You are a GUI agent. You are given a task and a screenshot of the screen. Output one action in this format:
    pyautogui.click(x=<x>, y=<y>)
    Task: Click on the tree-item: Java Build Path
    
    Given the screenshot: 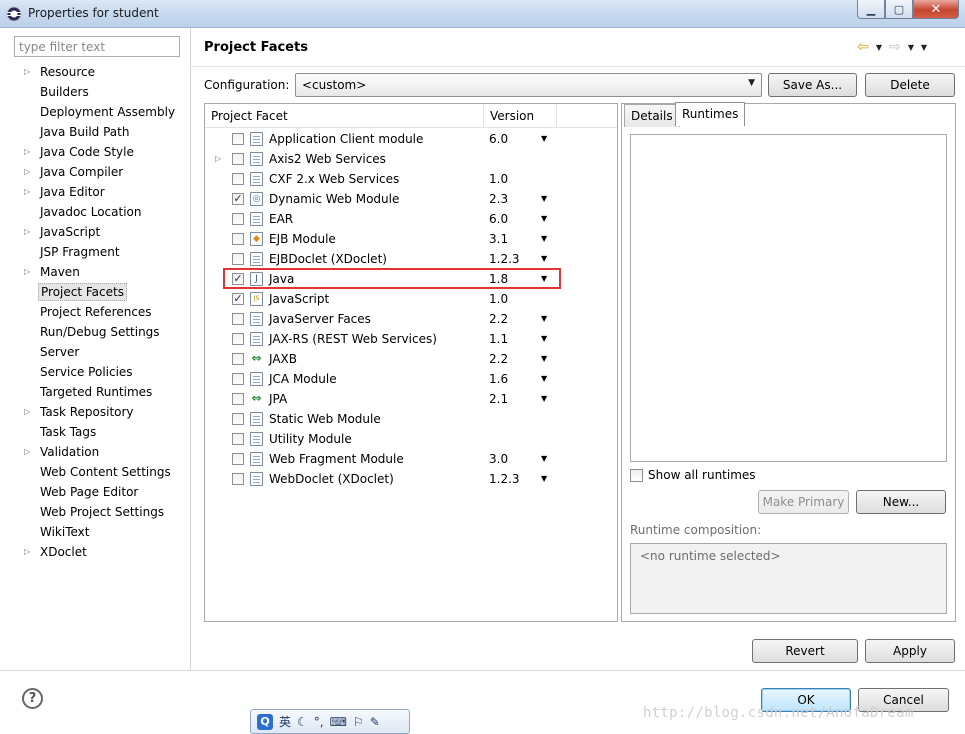 What is the action you would take?
    pyautogui.click(x=98, y=132)
    